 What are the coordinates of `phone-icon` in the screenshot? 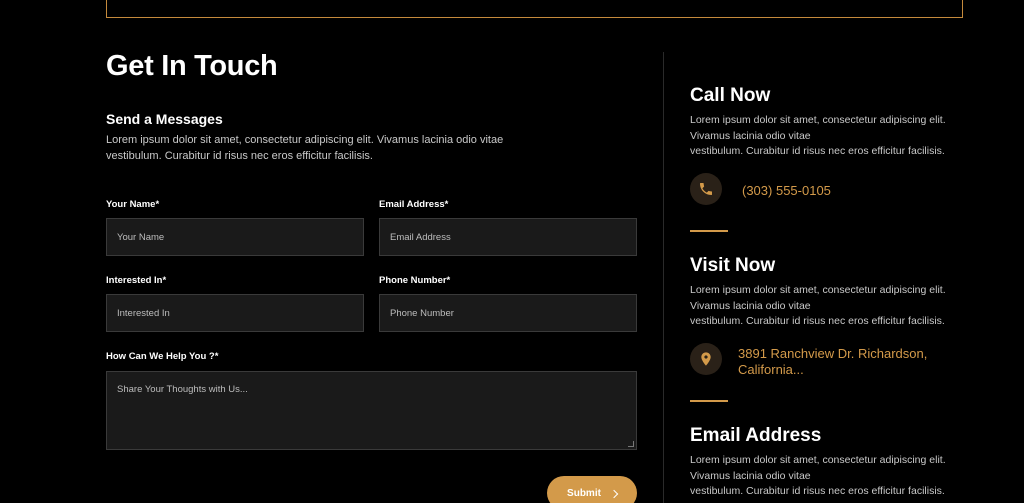 It's located at (706, 189).